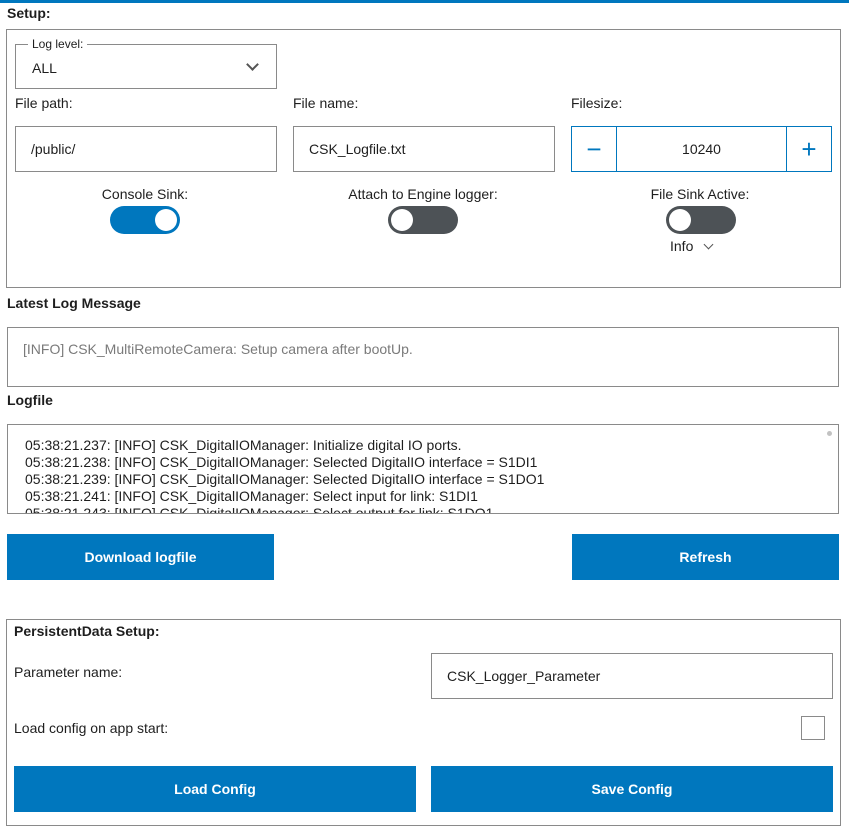 This screenshot has height=831, width=849. Describe the element at coordinates (44, 68) in the screenshot. I see `log-level-value: ALL` at that location.